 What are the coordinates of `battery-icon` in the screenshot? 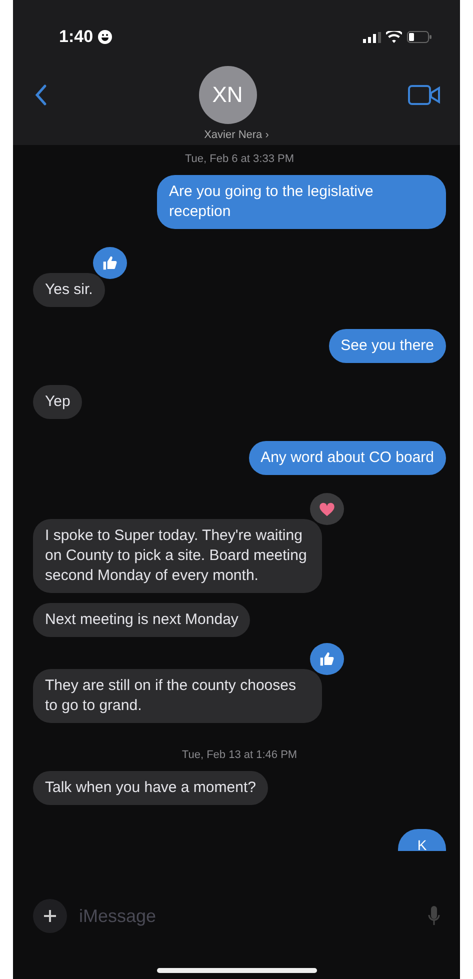 It's located at (419, 37).